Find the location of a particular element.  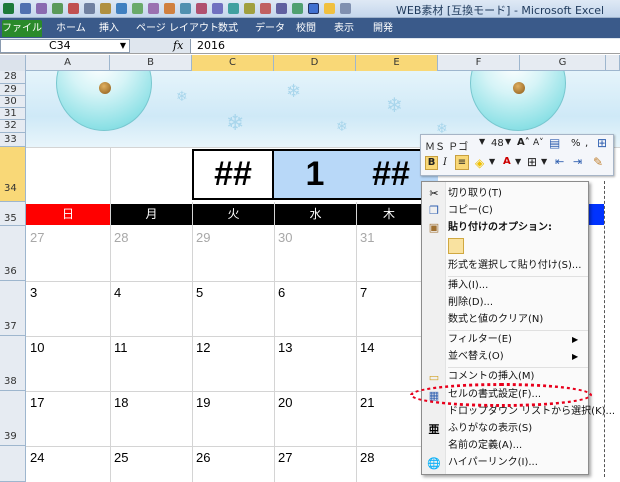

redo-icon is located at coordinates (73, 8).